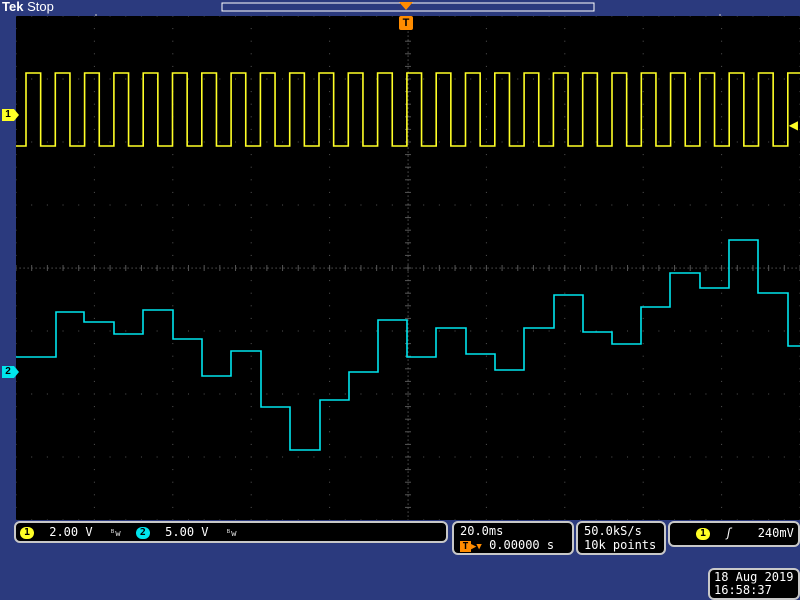  I want to click on acquisition-panel: 50.0kS/s 10k points, so click(621, 538).